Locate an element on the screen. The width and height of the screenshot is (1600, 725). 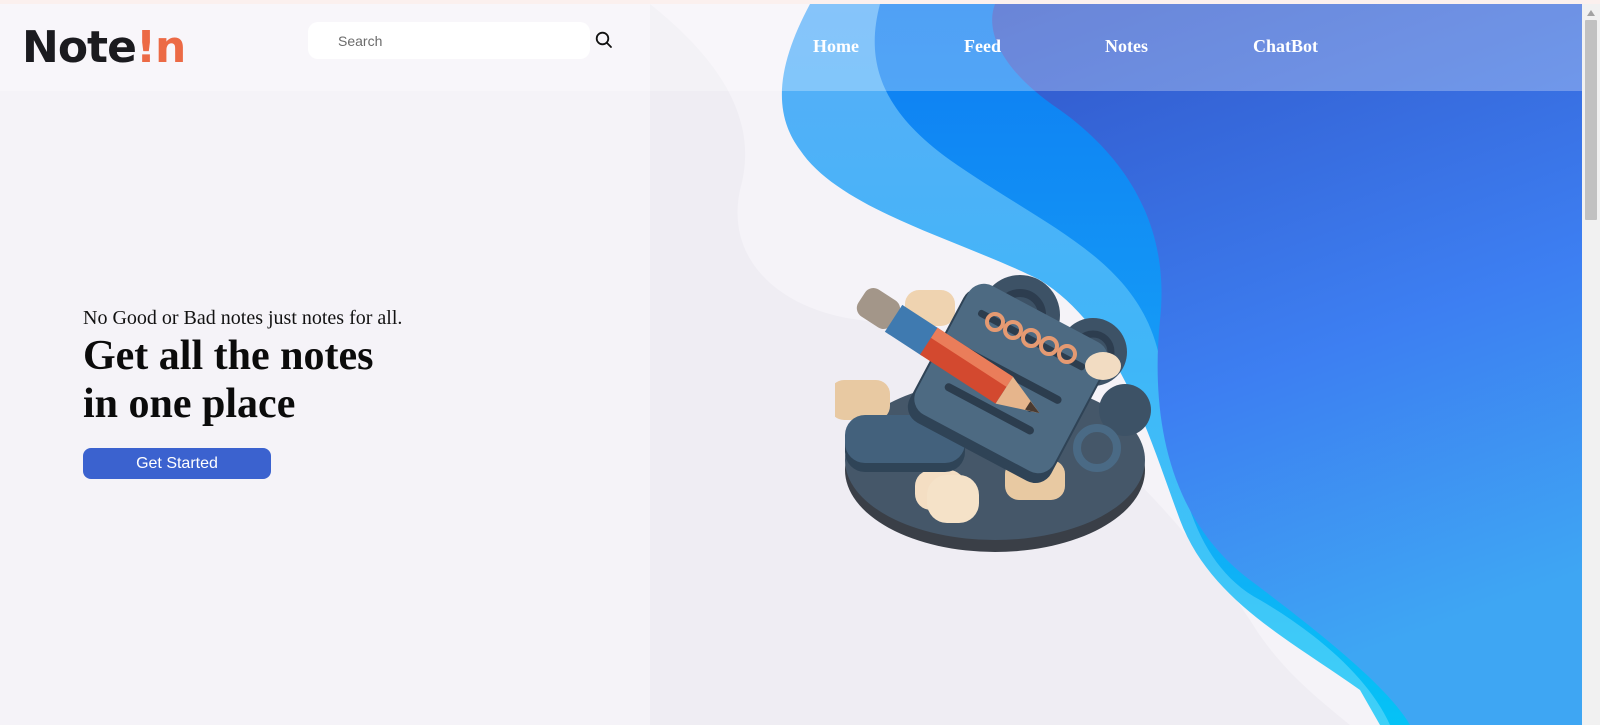
notebook-pencil-illustration is located at coordinates (993, 413).